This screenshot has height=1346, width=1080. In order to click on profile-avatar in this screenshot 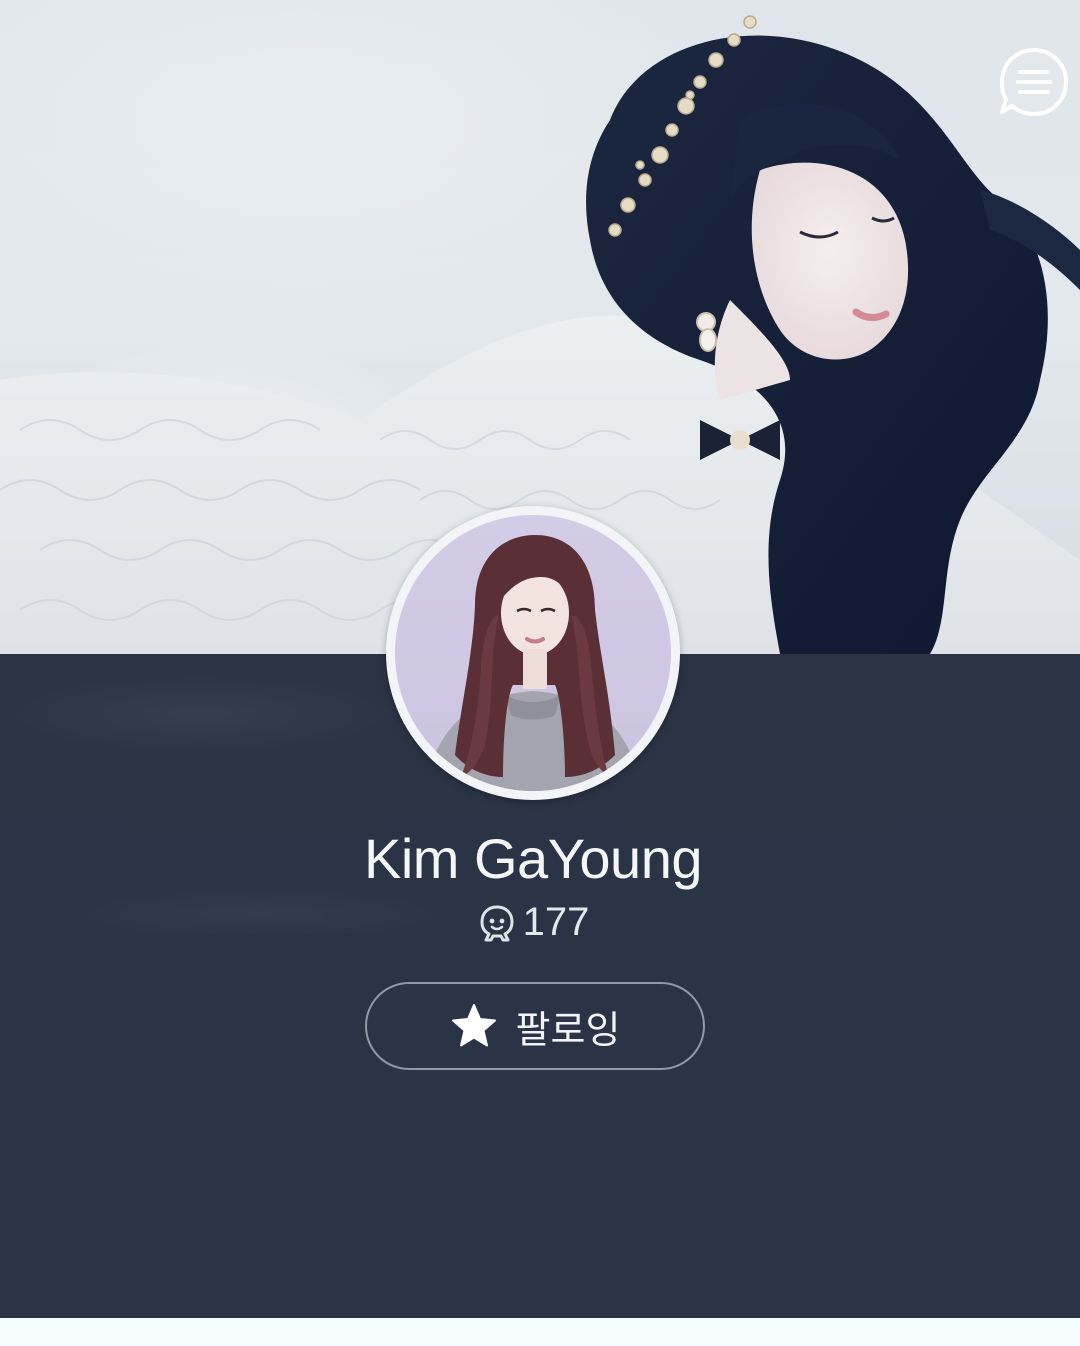, I will do `click(533, 653)`.